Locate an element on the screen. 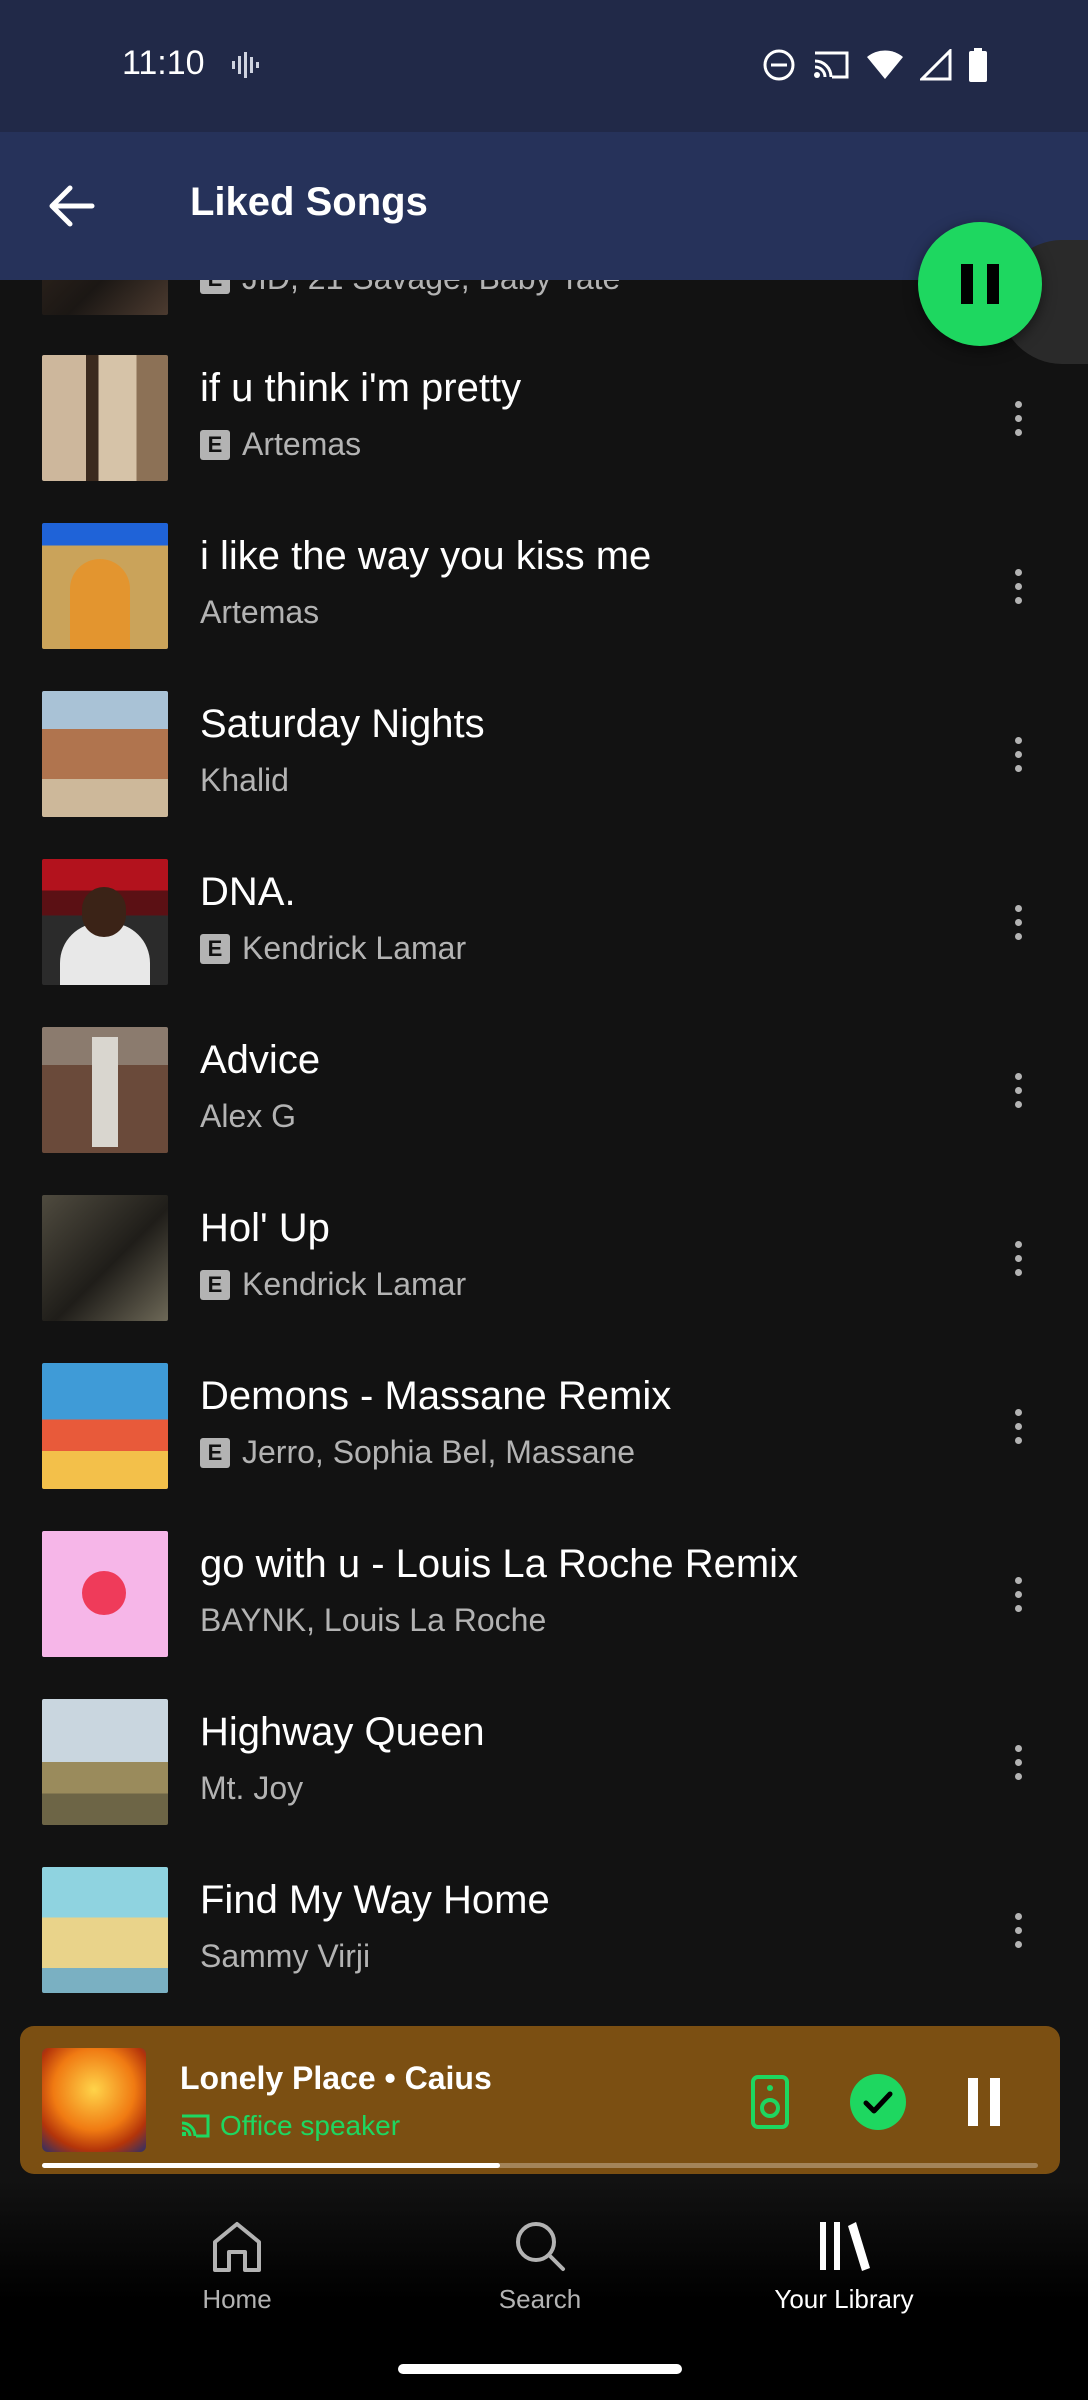 The height and width of the screenshot is (2400, 1088). song-artist-row: Sammy Virji is located at coordinates (285, 1956).